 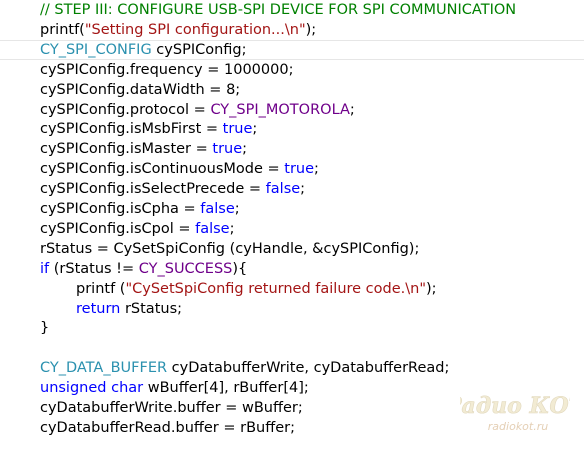 I want to click on code-token-plain: cyDatabufferWrite.buffer = wBuffer;, so click(x=171, y=408).